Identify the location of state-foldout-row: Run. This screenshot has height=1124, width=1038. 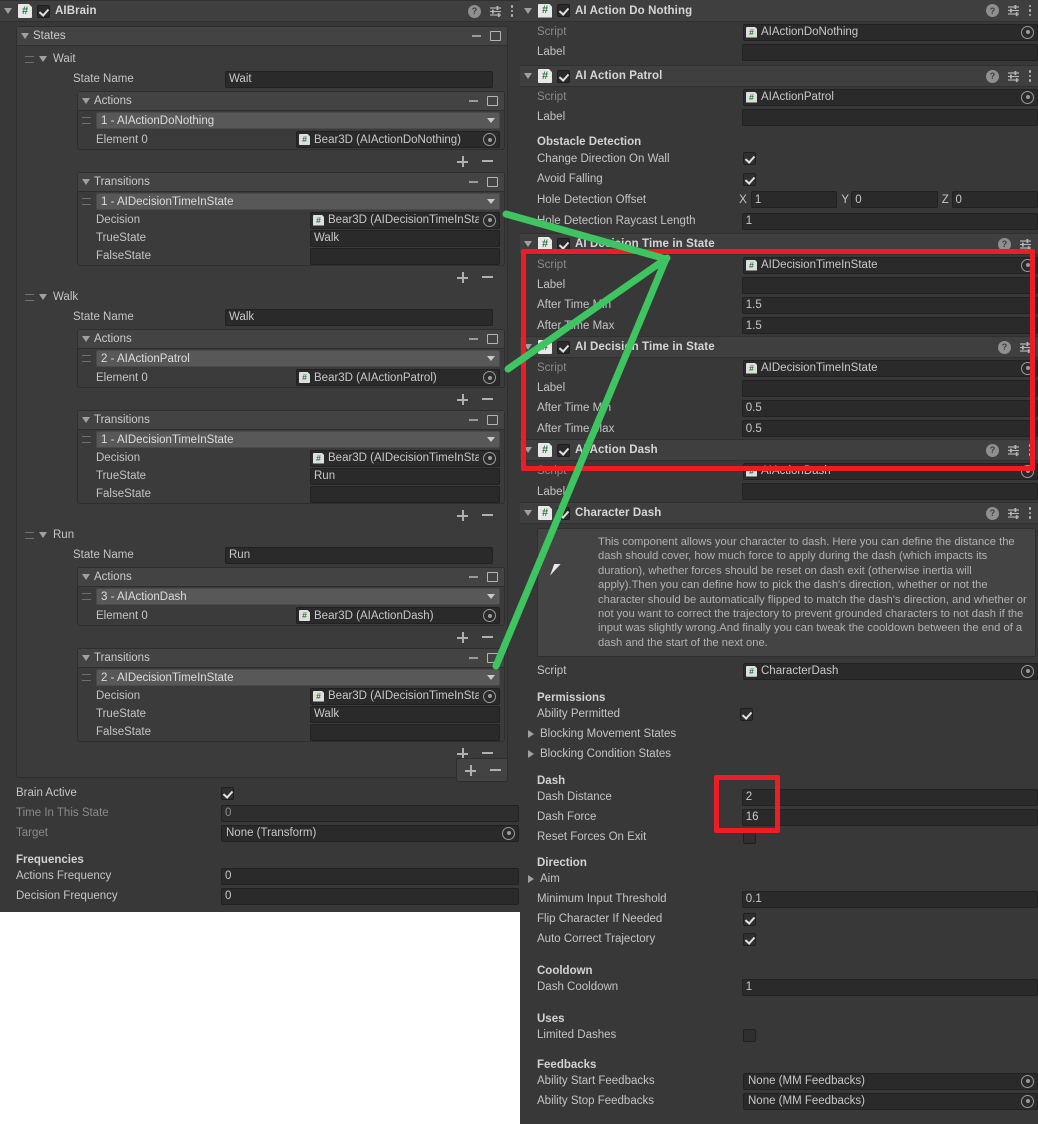
(265, 535).